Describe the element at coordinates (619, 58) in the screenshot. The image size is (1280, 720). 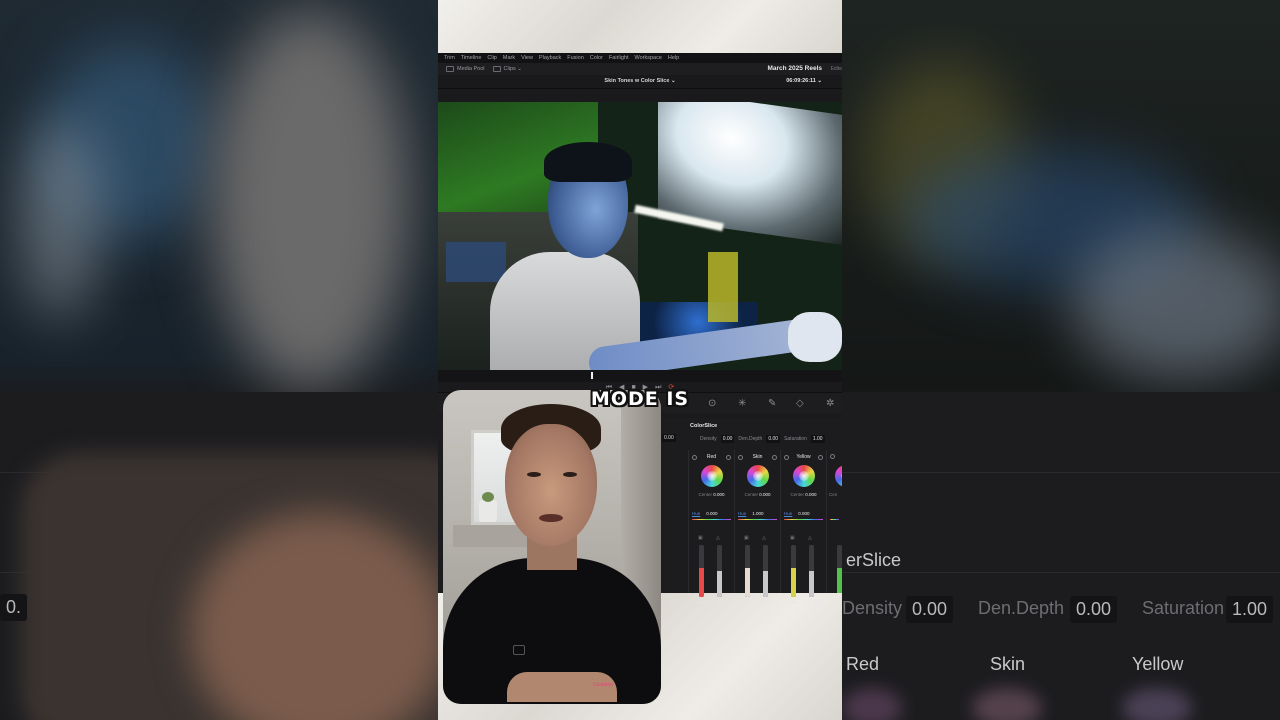
I see `menu-item-fairlight: Fairlight` at that location.